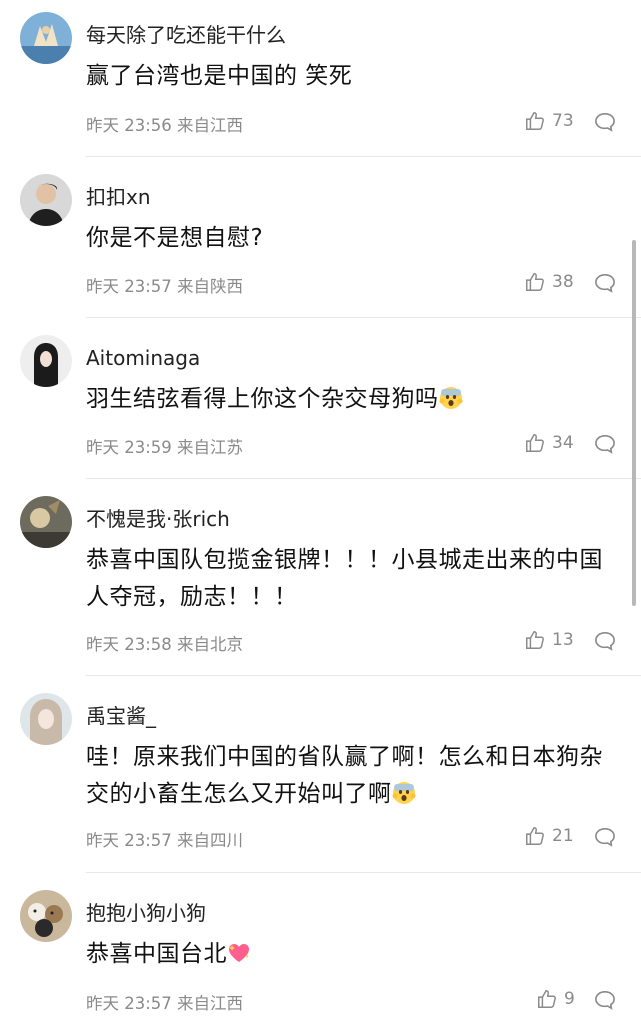 The height and width of the screenshot is (1024, 641). I want to click on comment-item: 扣扣xn 你是不是想自慰? 昨天 23:57 来自陕西 38, so click(320, 246).